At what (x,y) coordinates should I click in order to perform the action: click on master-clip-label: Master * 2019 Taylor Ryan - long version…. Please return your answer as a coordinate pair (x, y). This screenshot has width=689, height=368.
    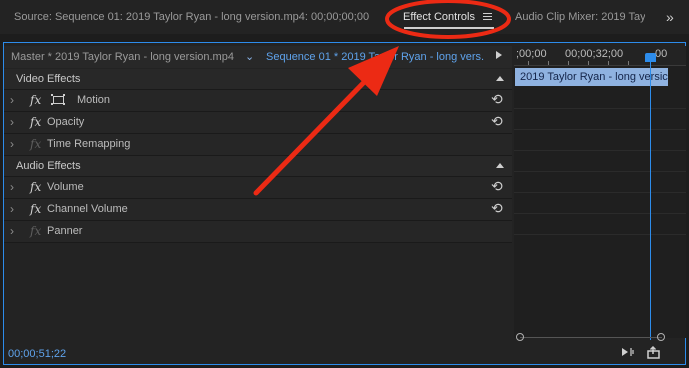
    Looking at the image, I should click on (122, 57).